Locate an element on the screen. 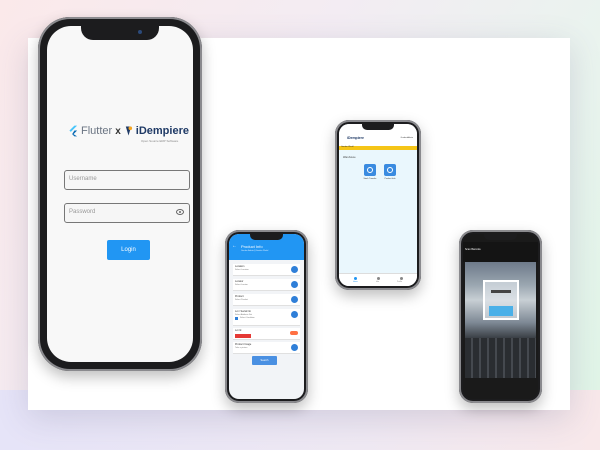  row-label: Product is located at coordinates (239, 296).